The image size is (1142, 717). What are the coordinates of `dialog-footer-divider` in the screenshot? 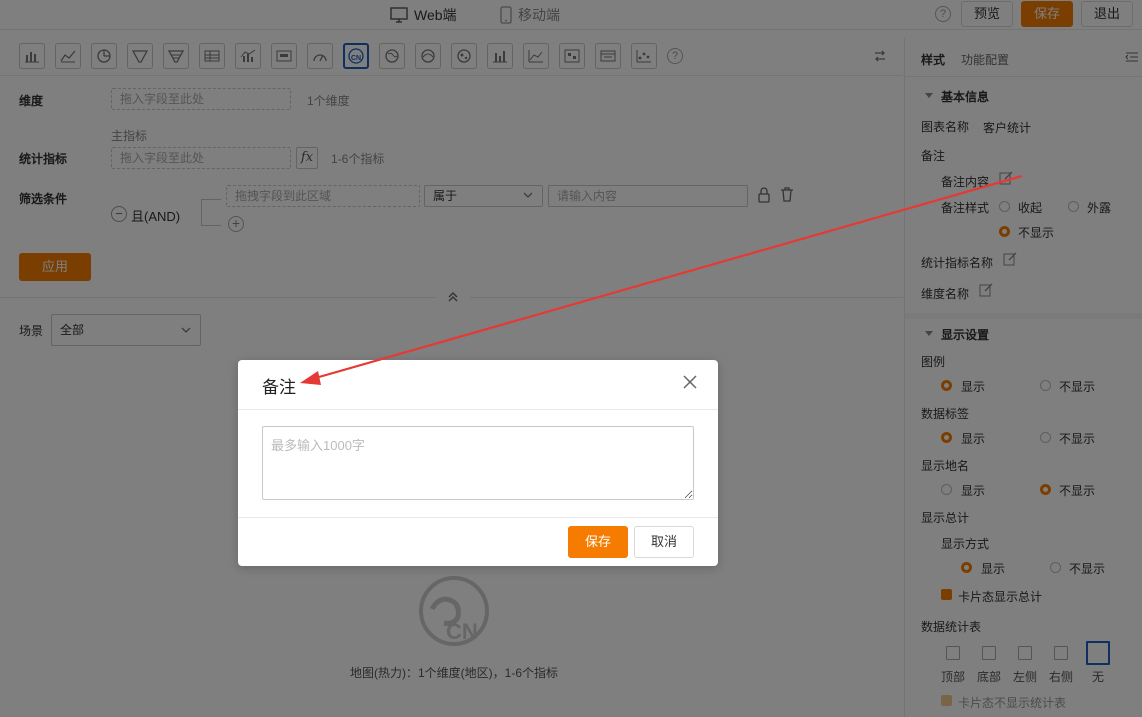 It's located at (478, 517).